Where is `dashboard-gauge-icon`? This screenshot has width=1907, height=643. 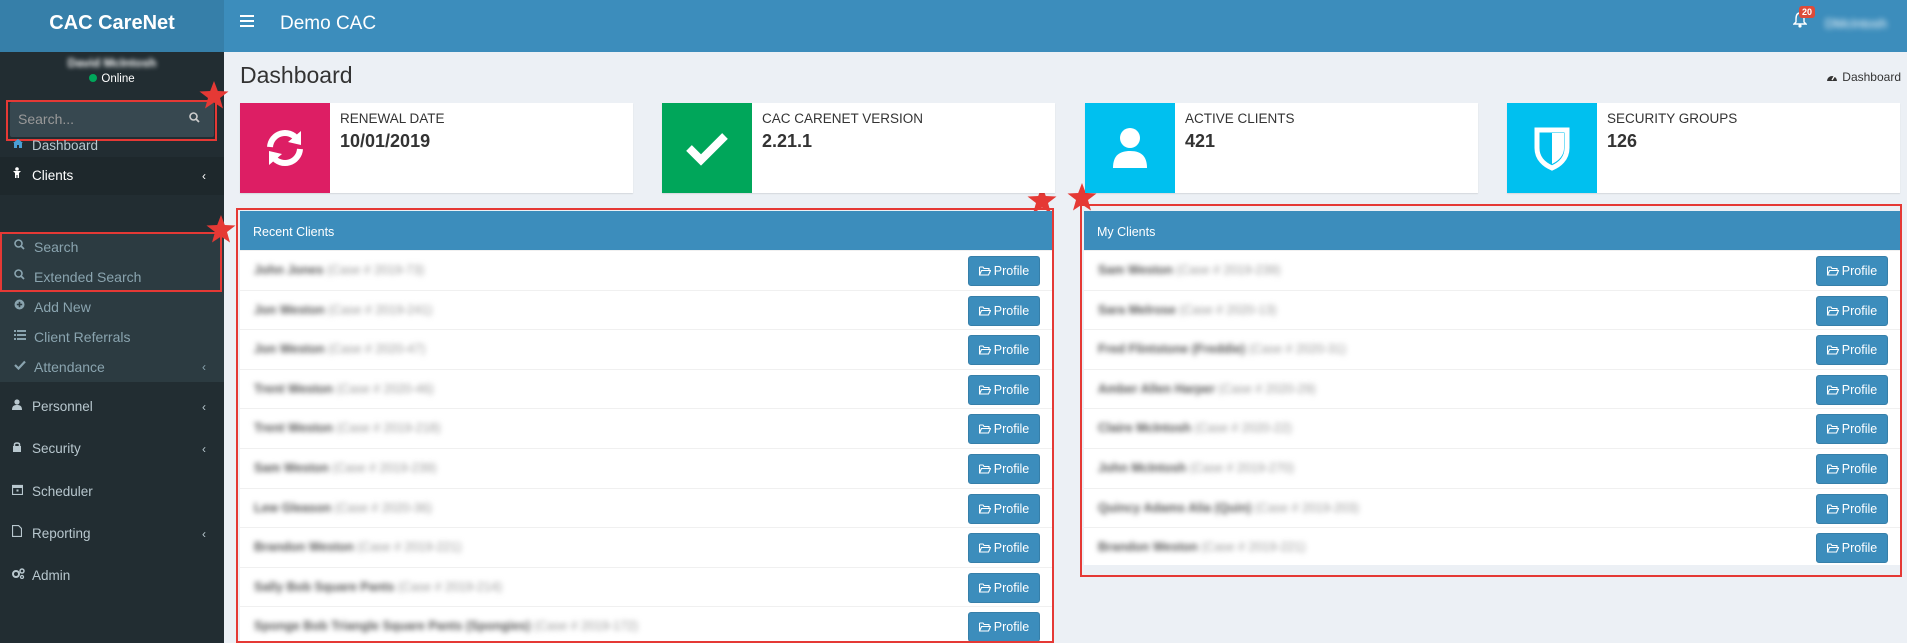 dashboard-gauge-icon is located at coordinates (1832, 78).